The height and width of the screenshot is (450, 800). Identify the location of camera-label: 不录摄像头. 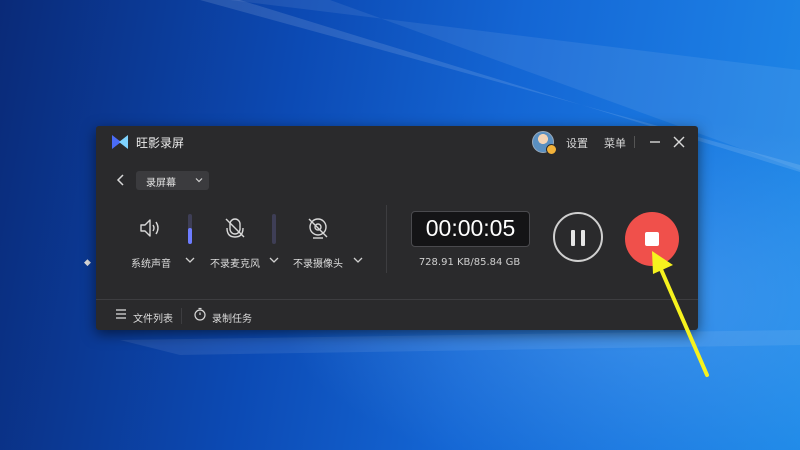
(318, 264).